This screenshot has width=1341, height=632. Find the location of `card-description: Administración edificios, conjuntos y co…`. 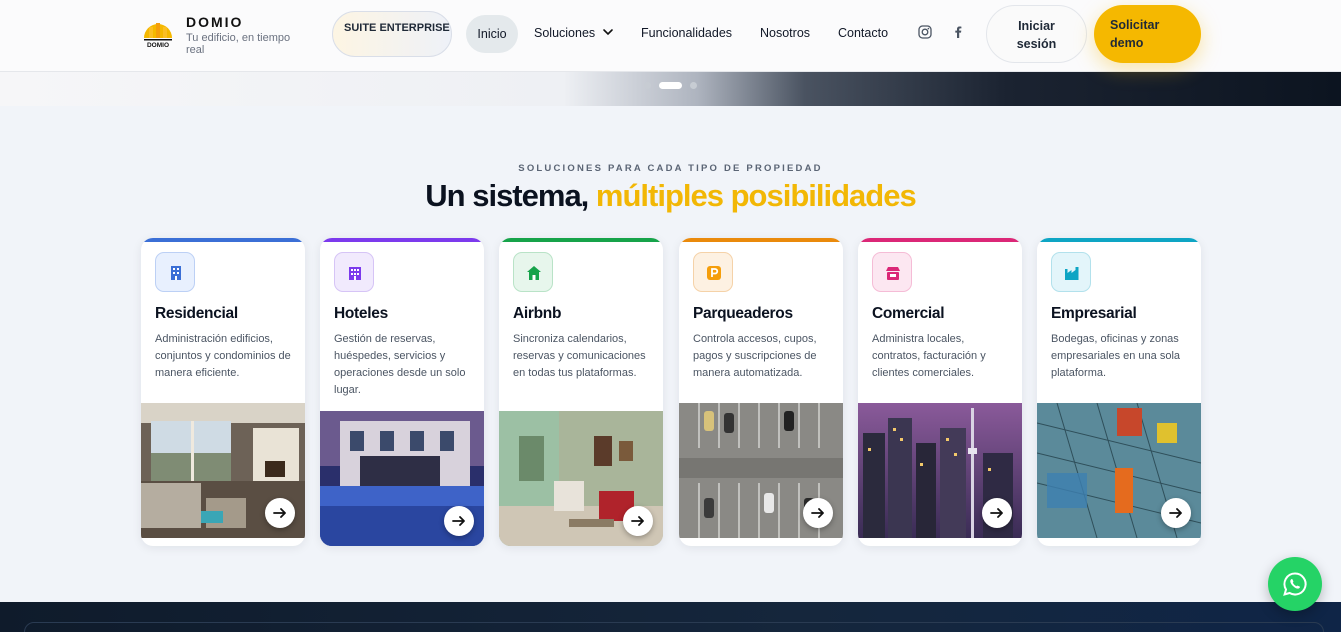

card-description: Administración edificios, conjuntos y co… is located at coordinates (223, 356).